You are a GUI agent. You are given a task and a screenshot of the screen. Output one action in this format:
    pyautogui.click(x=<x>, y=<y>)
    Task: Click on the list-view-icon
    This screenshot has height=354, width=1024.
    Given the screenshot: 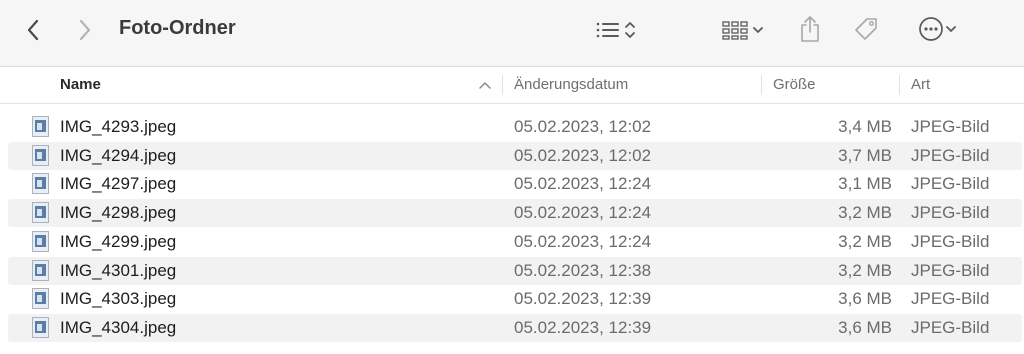 What is the action you would take?
    pyautogui.click(x=607, y=30)
    